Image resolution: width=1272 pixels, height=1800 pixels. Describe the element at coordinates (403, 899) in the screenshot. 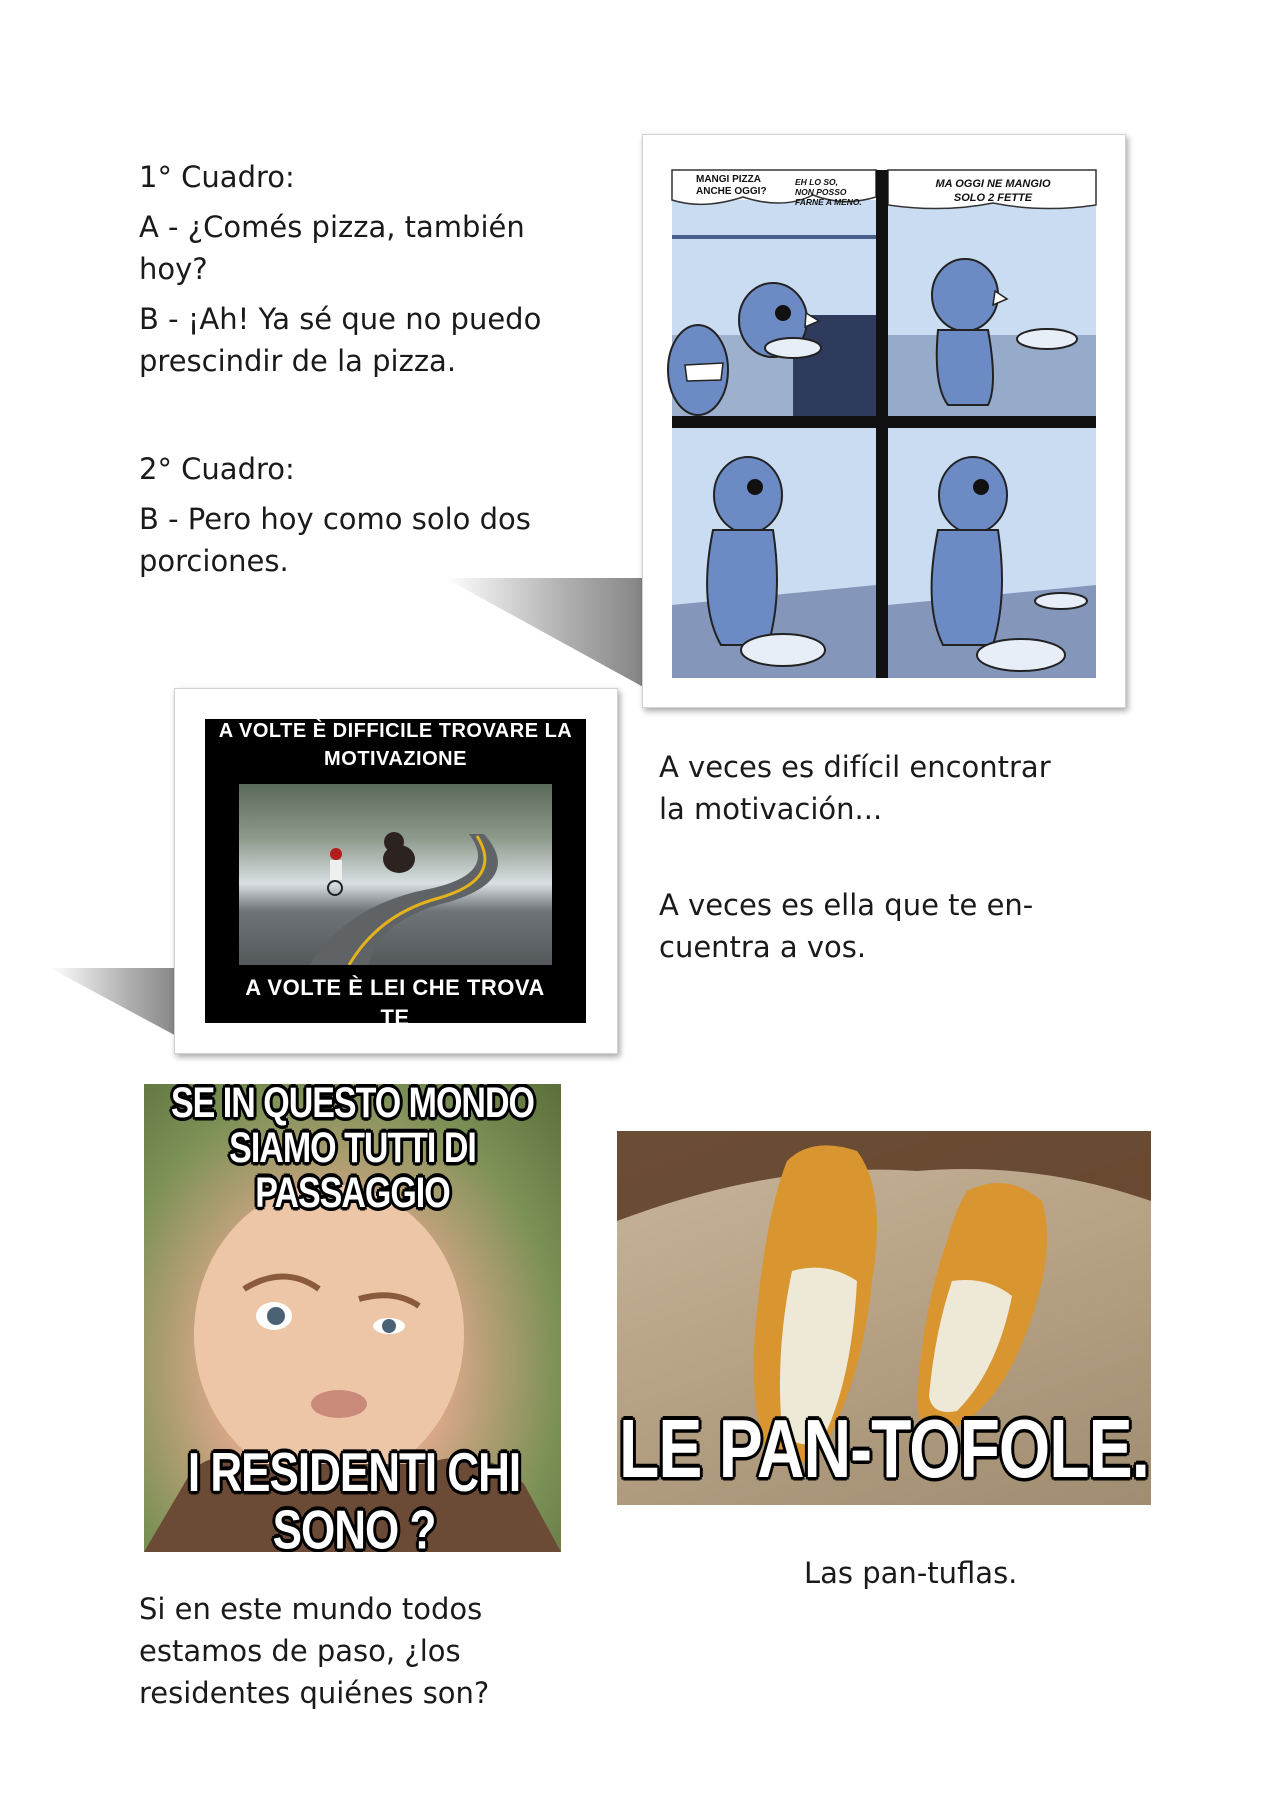

I see `road-illustration` at that location.